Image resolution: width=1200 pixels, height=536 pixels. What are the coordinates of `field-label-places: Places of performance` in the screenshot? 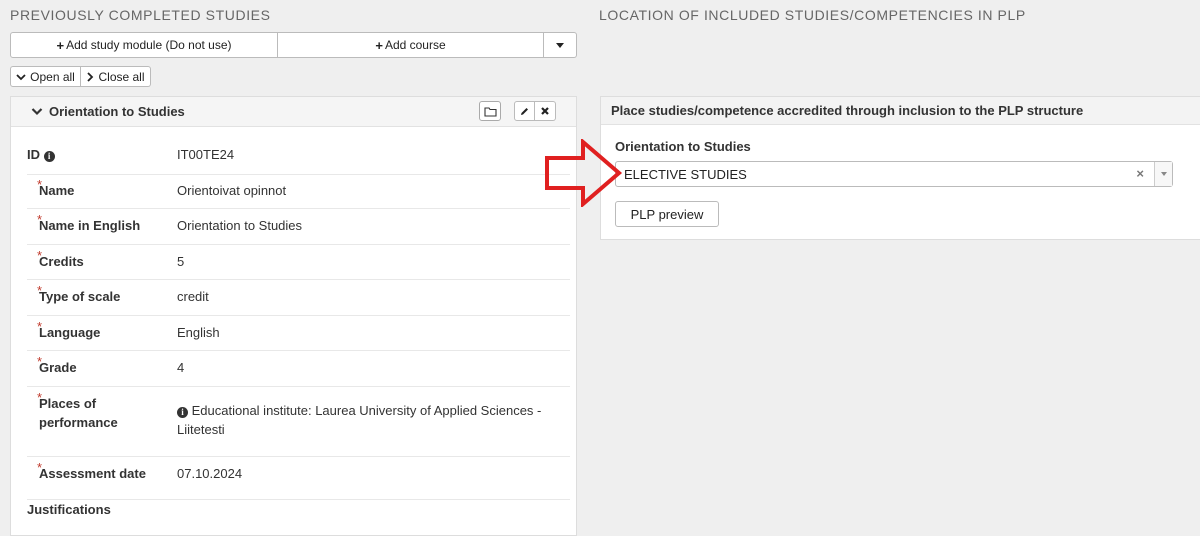 It's located at (78, 413).